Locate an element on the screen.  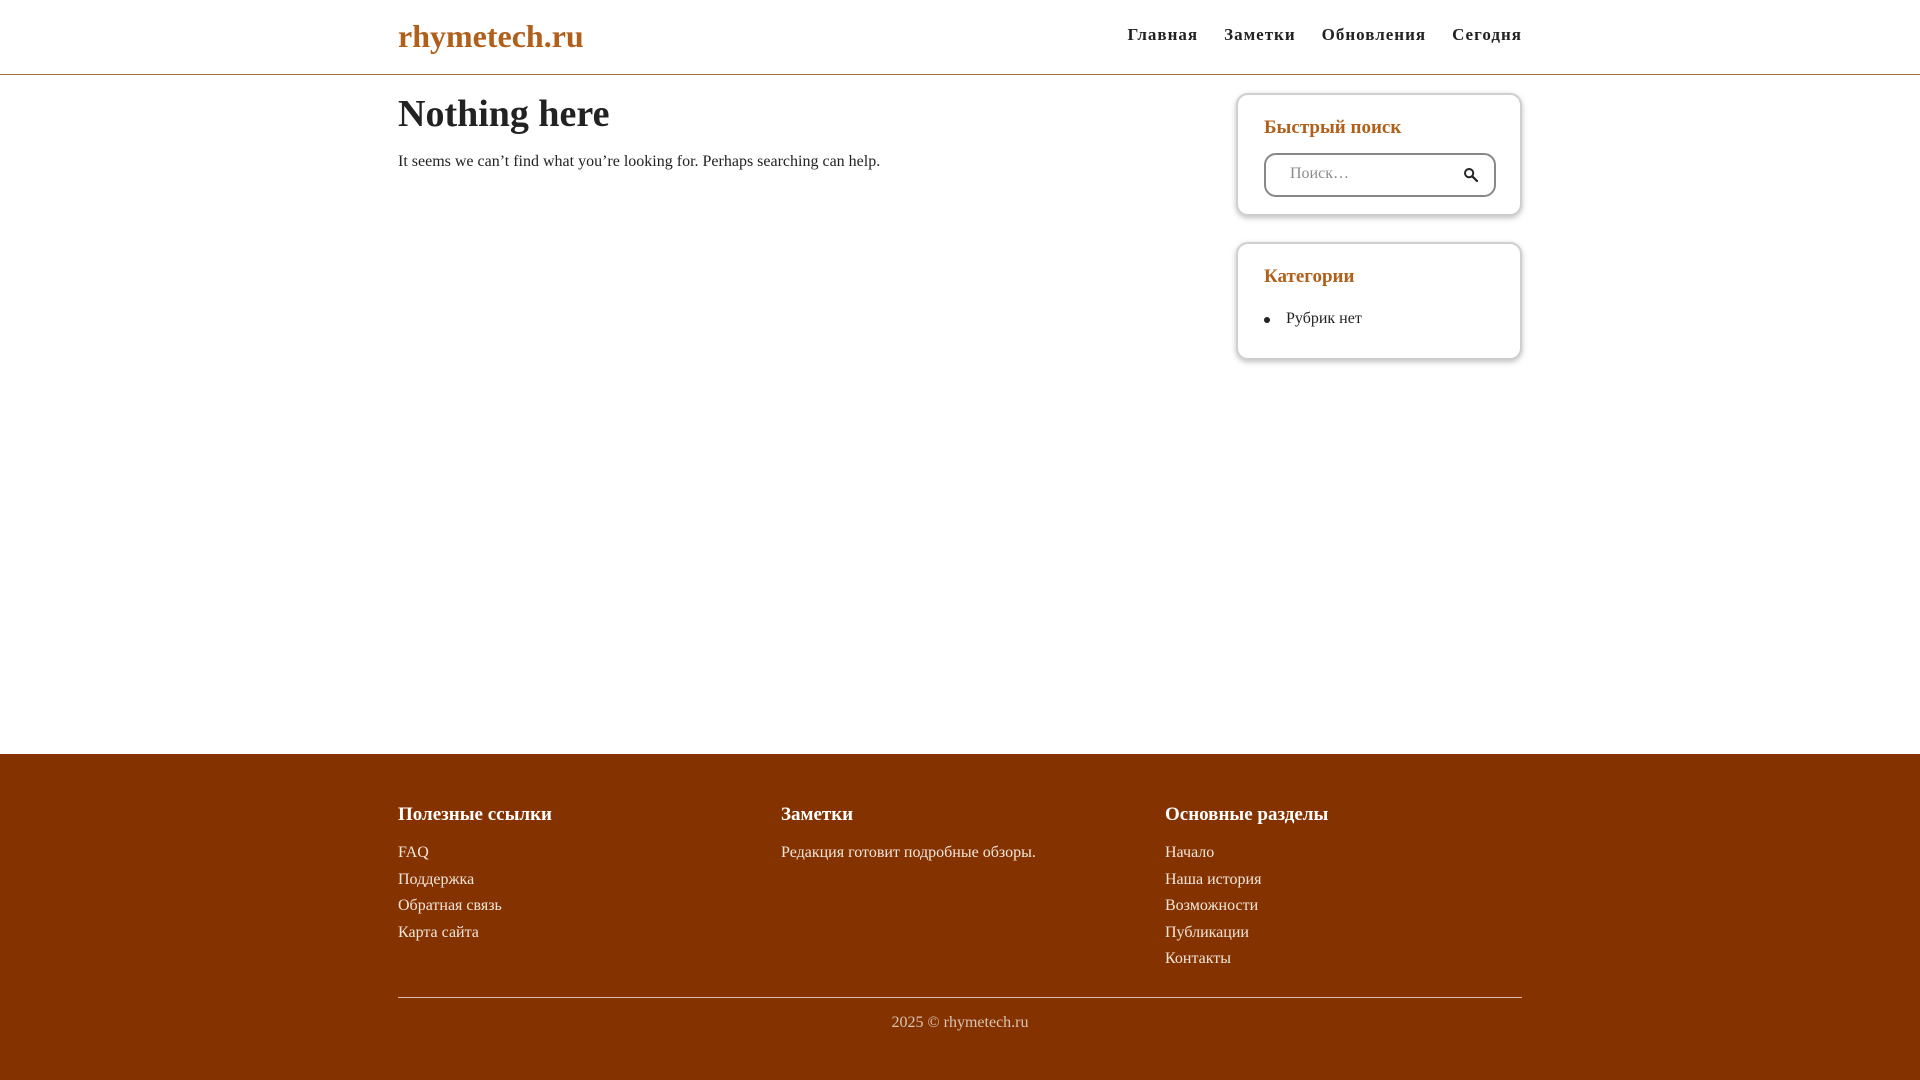
categories-list: Рубрик нет is located at coordinates (1379, 319).